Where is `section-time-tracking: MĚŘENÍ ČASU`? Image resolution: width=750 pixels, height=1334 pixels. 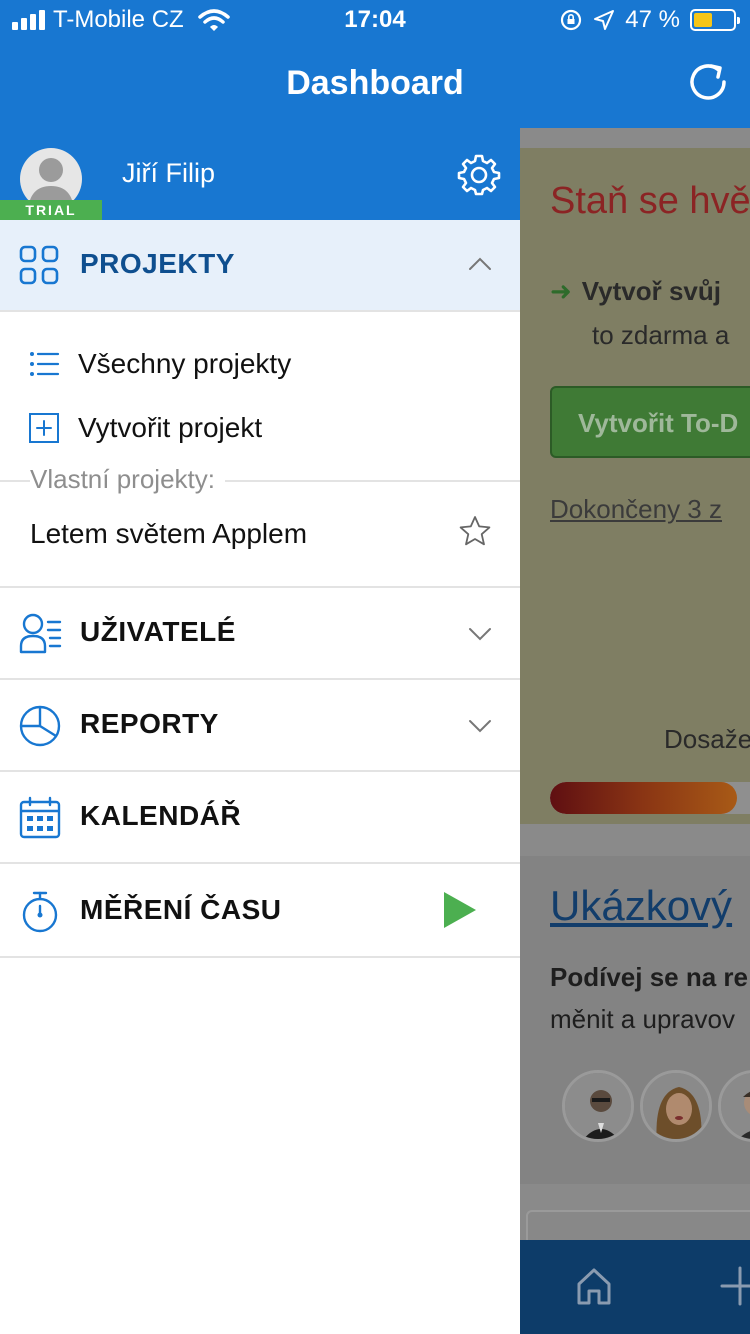
section-time-tracking: MĚŘENÍ ČASU is located at coordinates (260, 909).